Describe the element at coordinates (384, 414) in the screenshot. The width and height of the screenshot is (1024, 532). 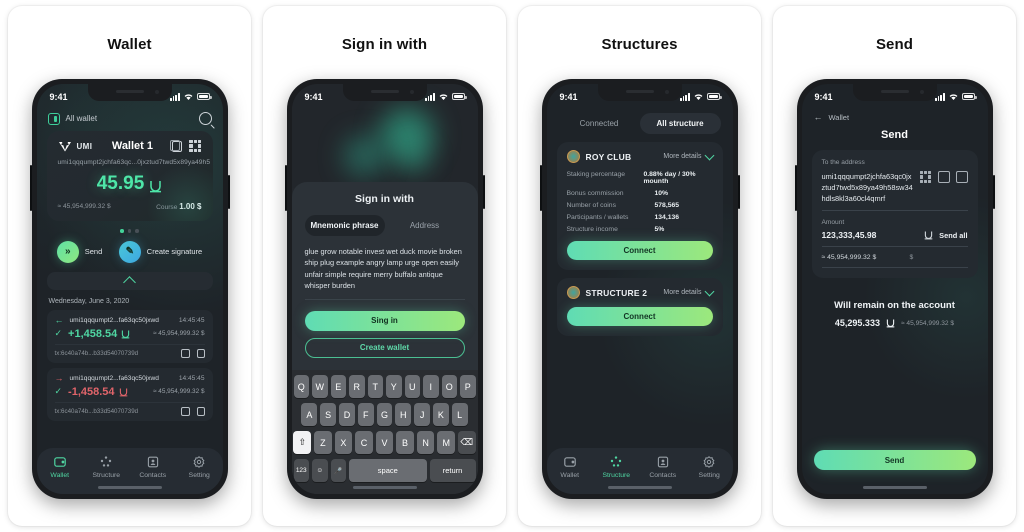
I see `key-g: G` at that location.